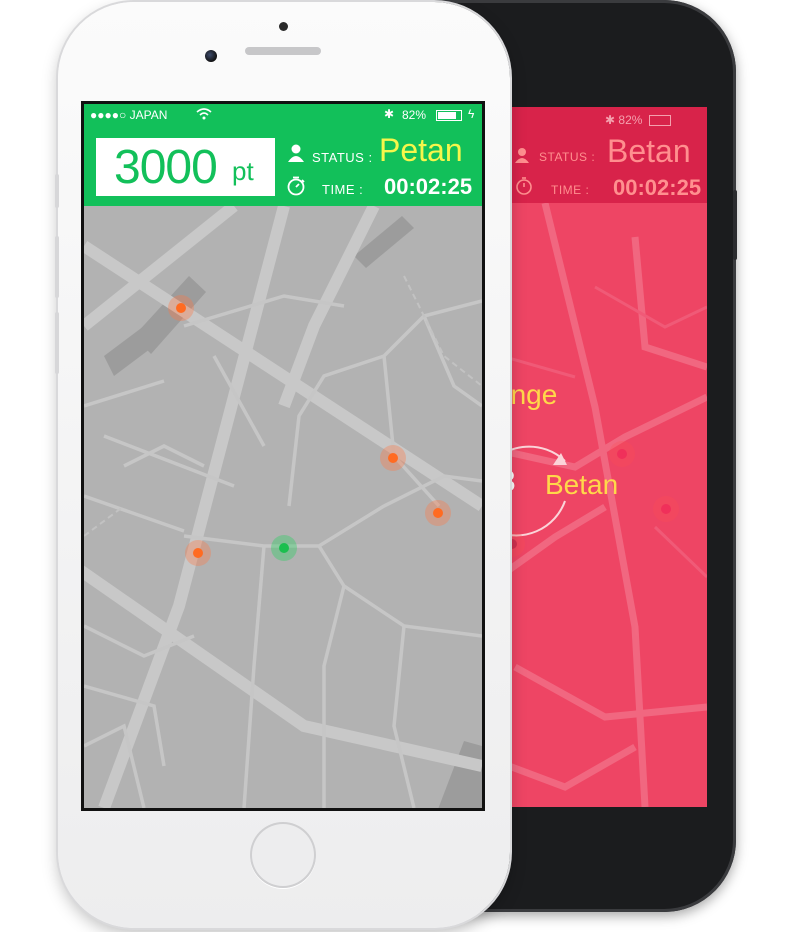 The image size is (809, 932). I want to click on back-status-bar: ✱ 82%, so click(638, 120).